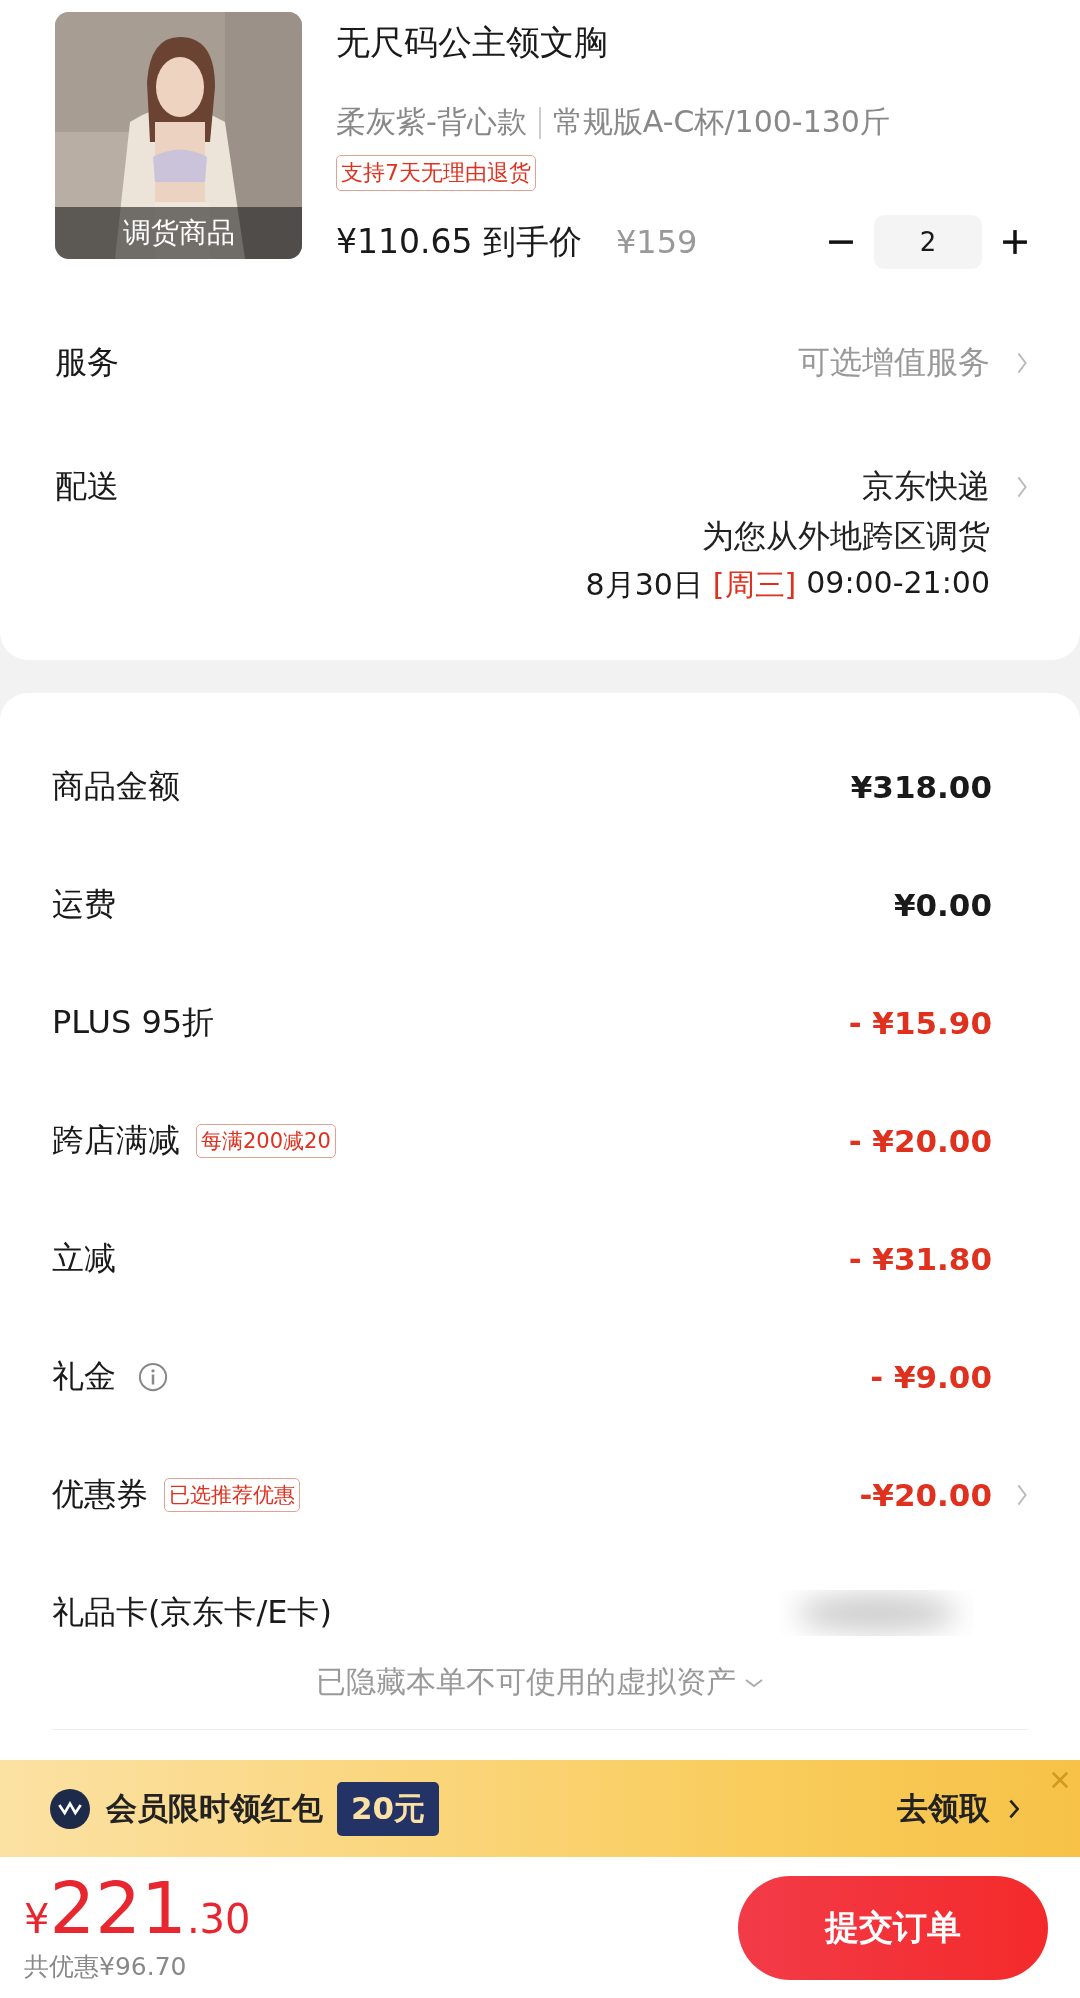  Describe the element at coordinates (153, 1377) in the screenshot. I see `info-icon` at that location.